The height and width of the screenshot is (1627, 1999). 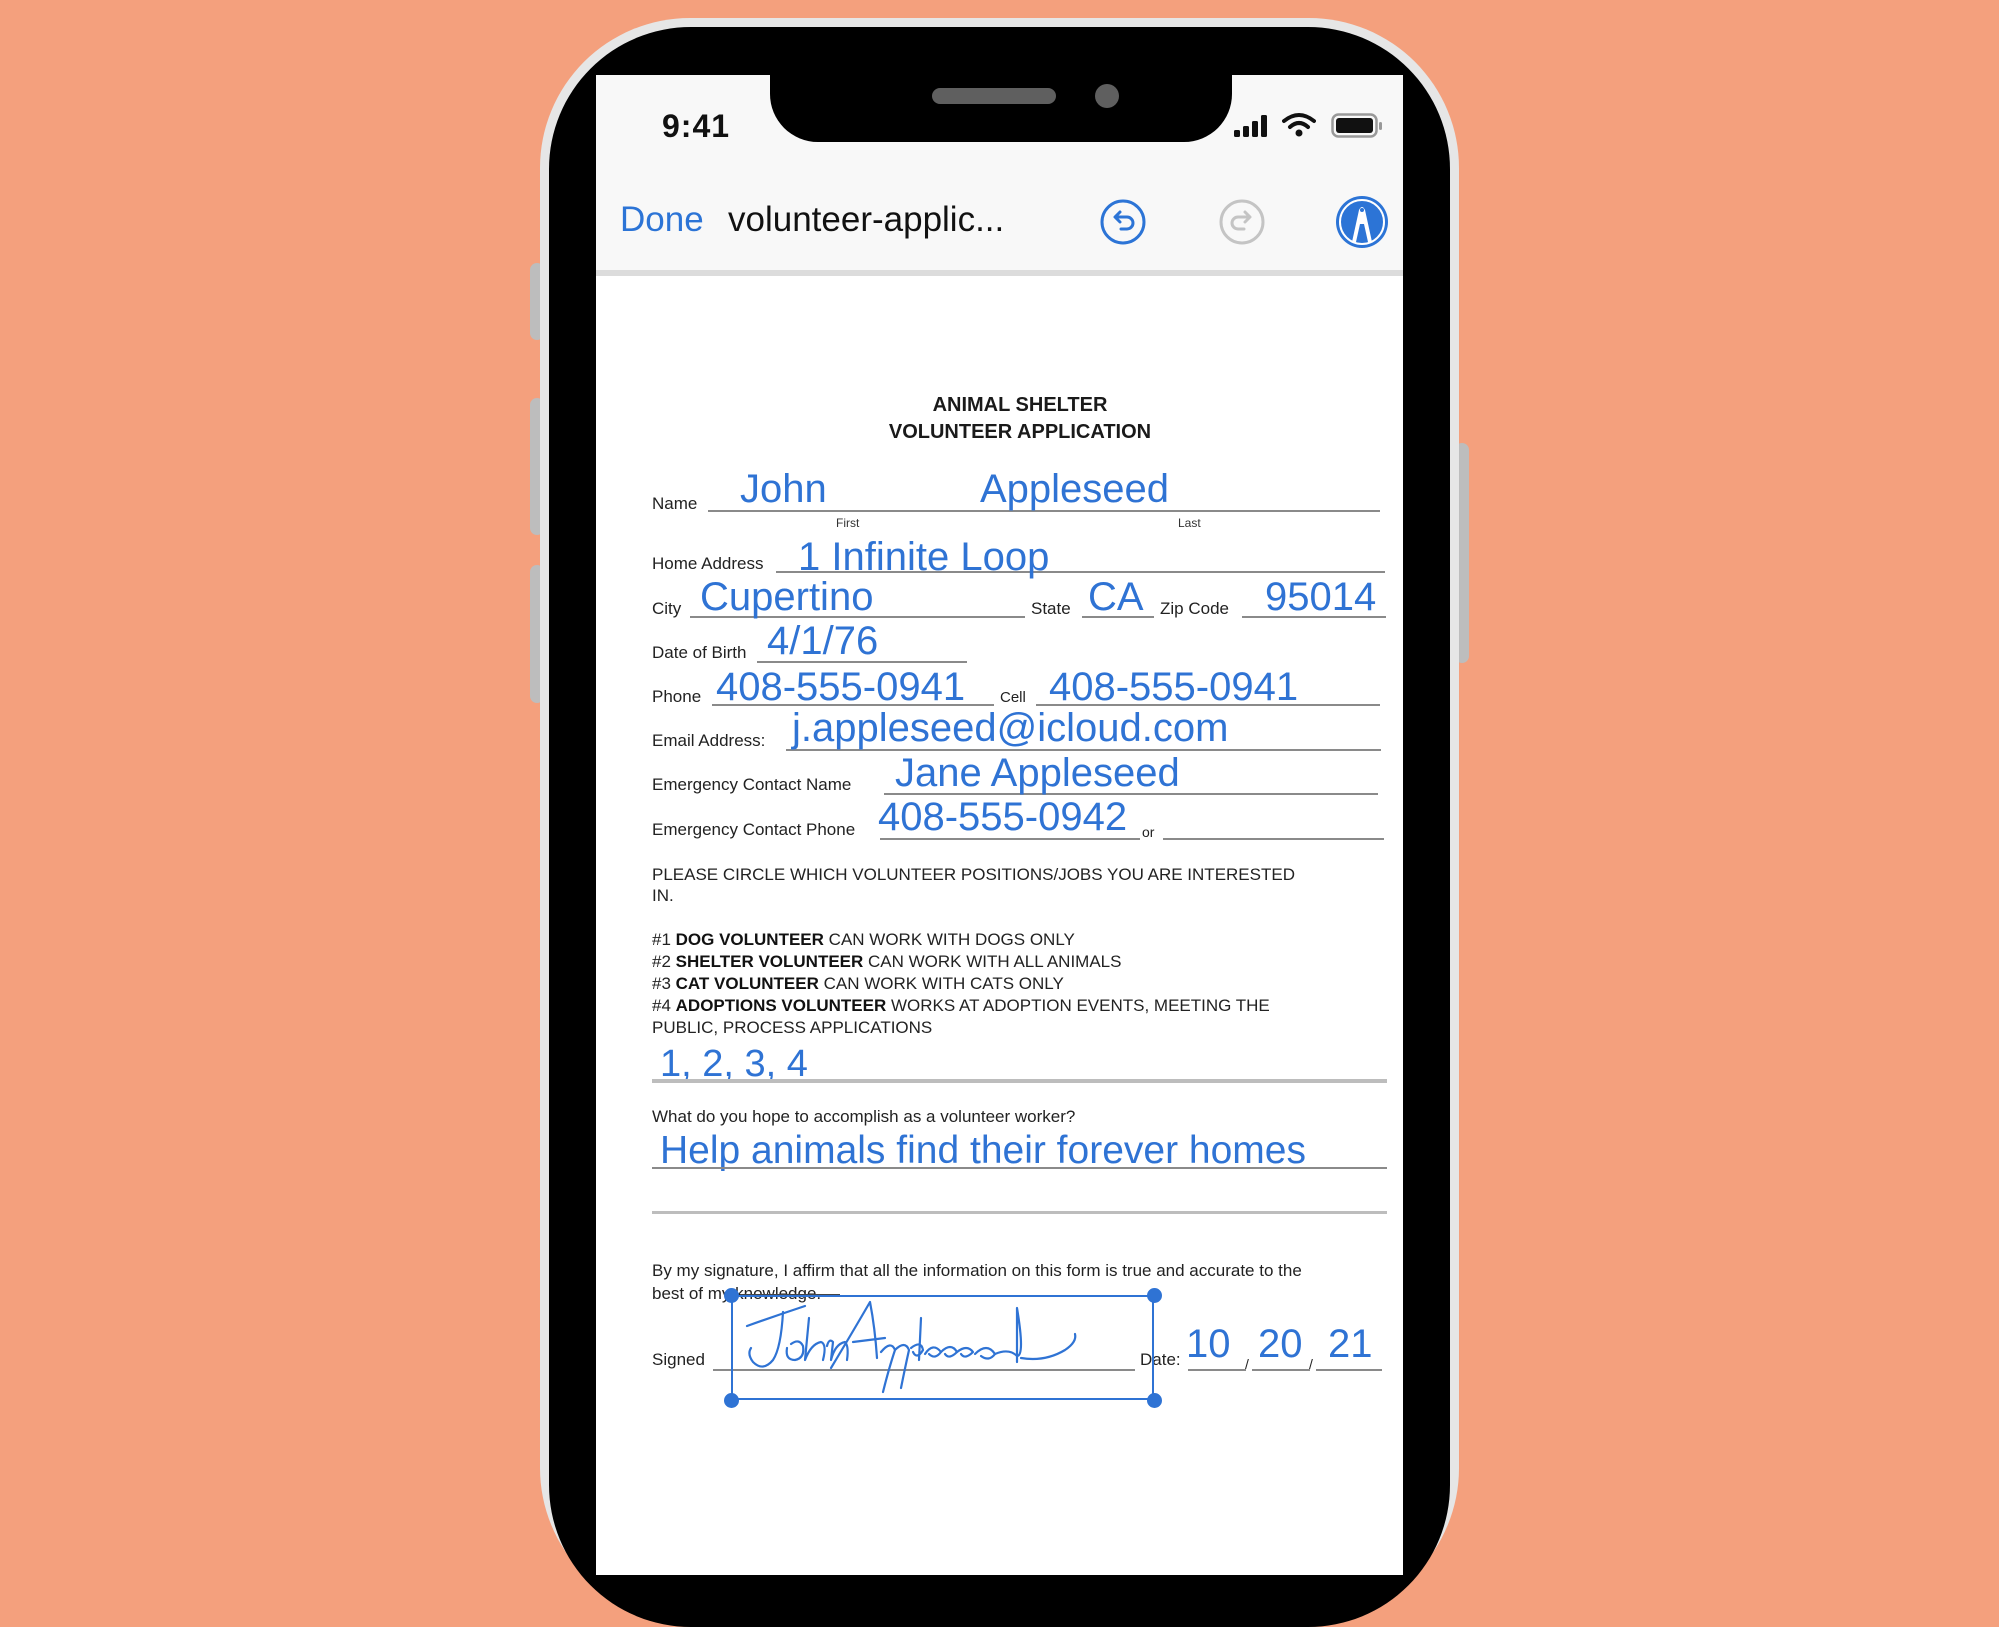 What do you see at coordinates (786, 597) in the screenshot?
I see `city-value: Cupertino` at bounding box center [786, 597].